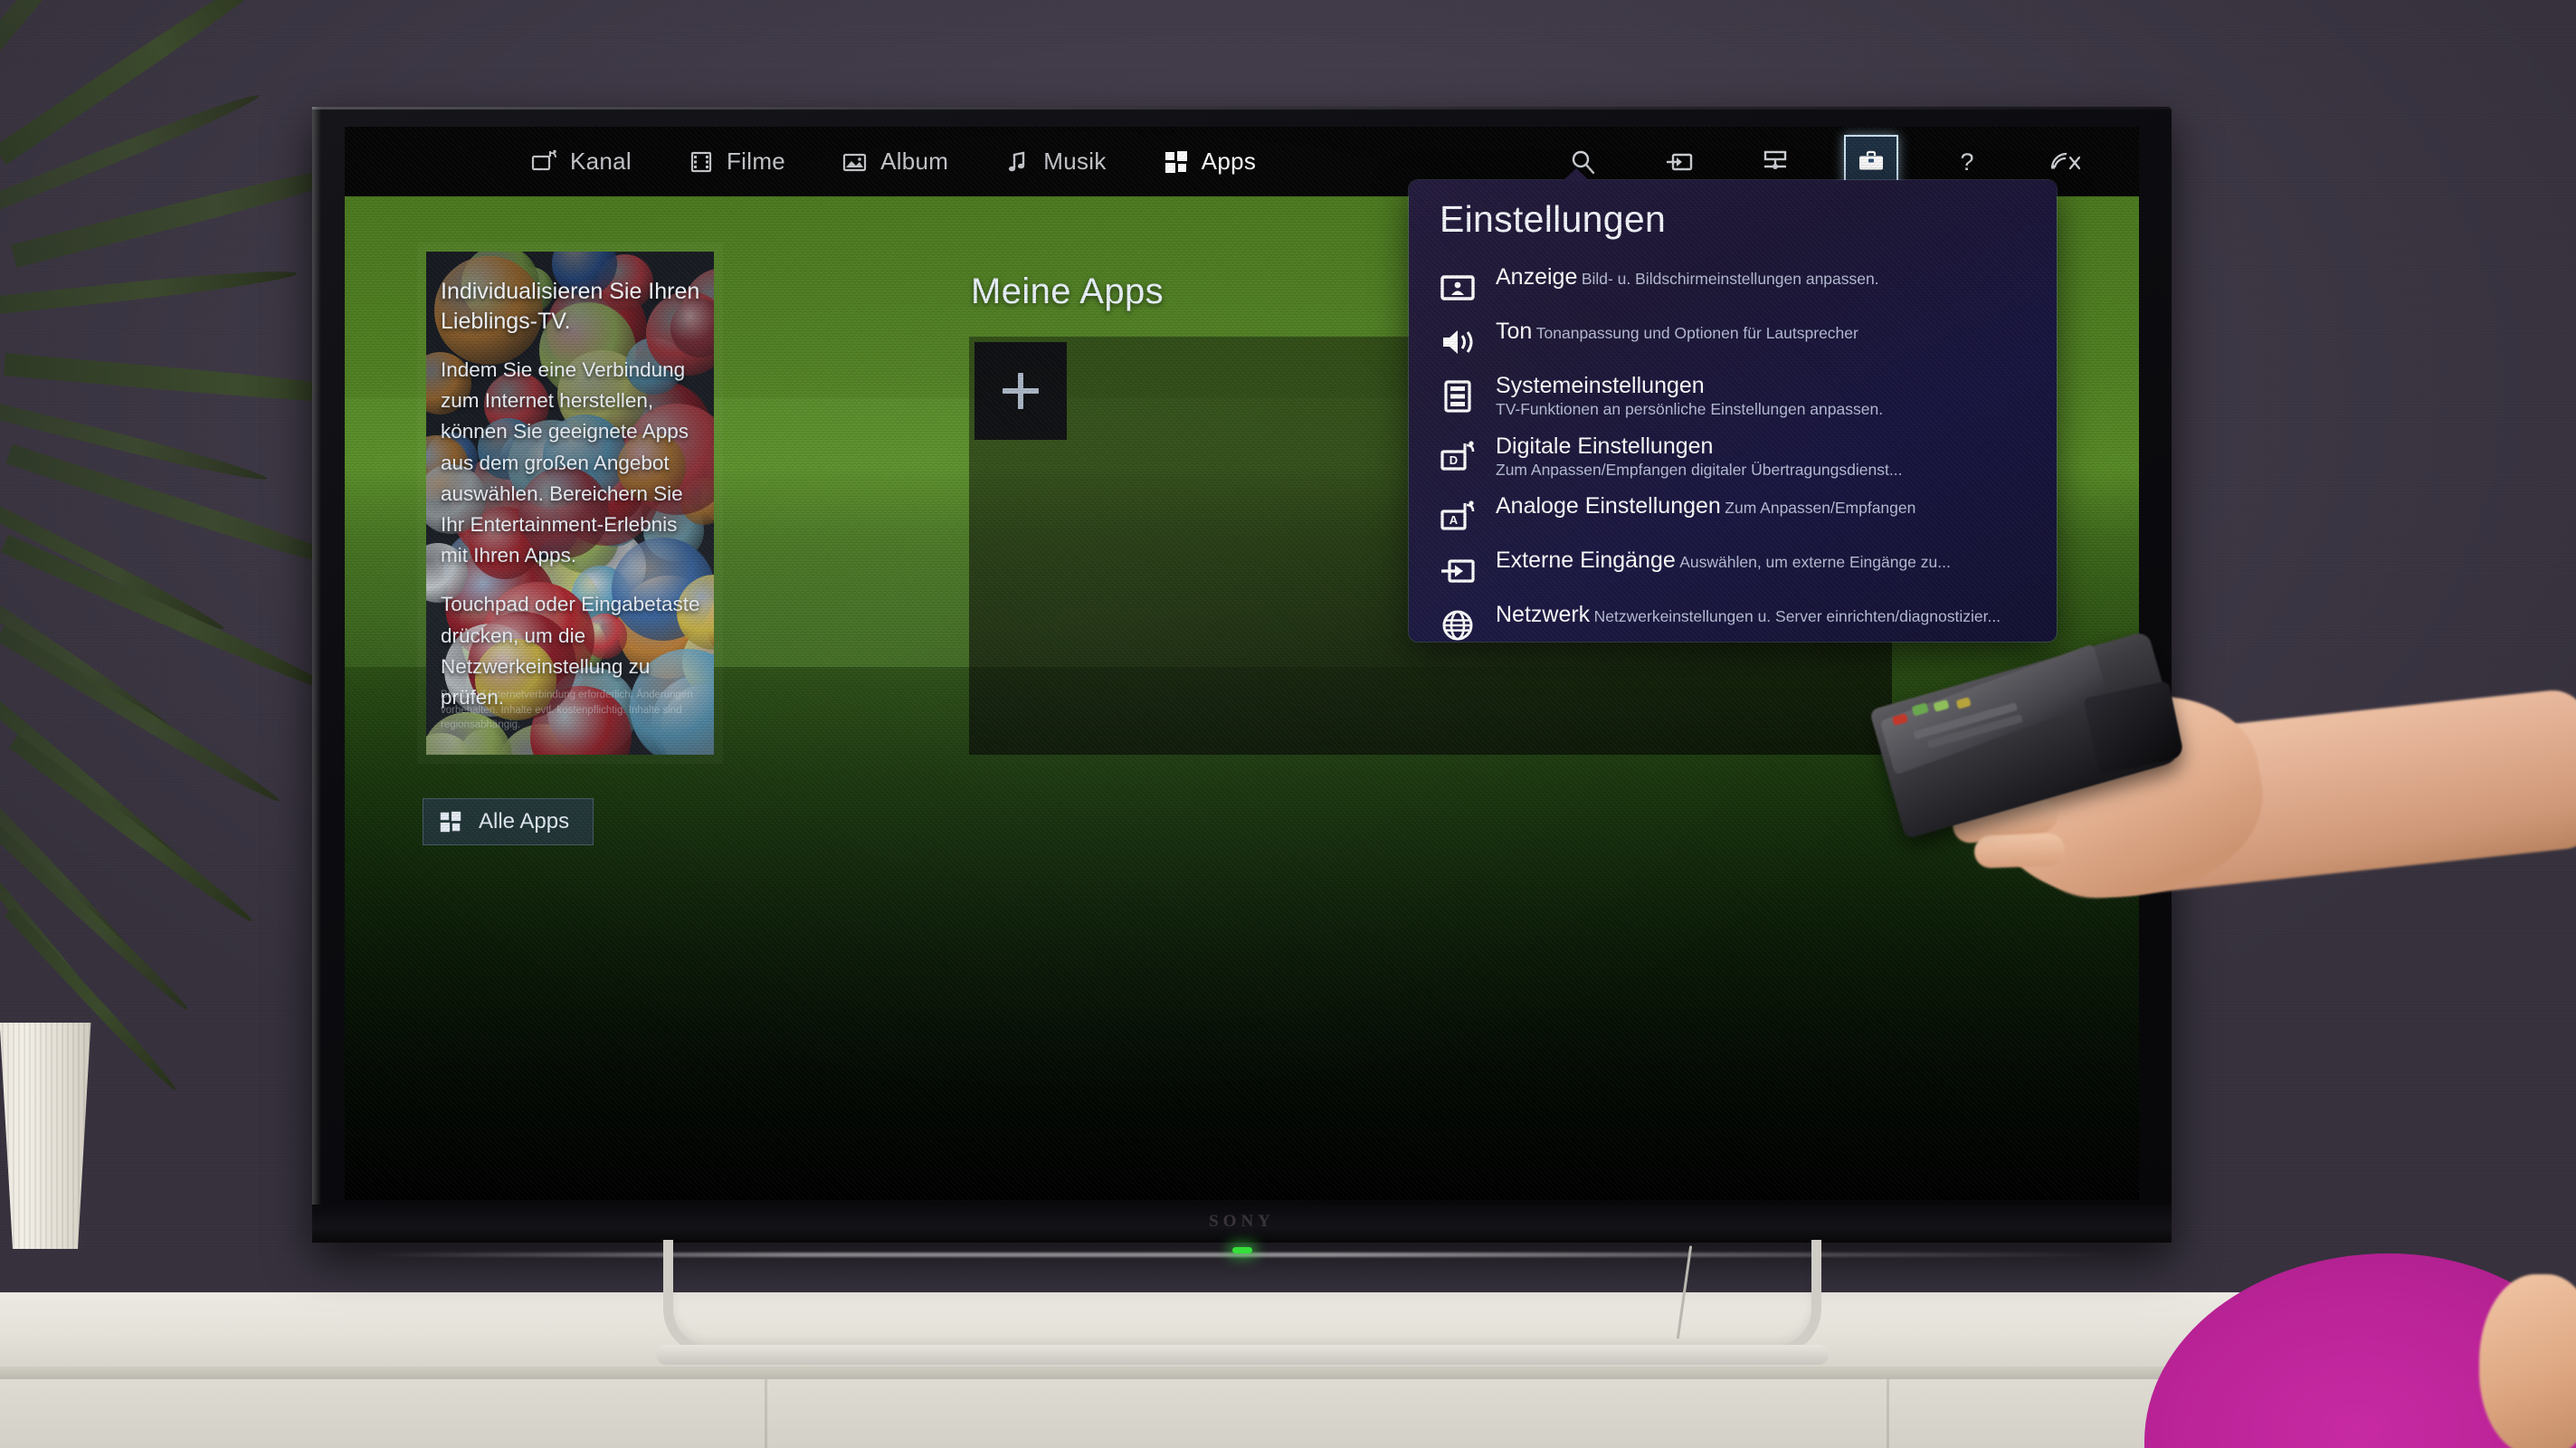  Describe the element at coordinates (1458, 625) in the screenshot. I see `globe-network-icon` at that location.